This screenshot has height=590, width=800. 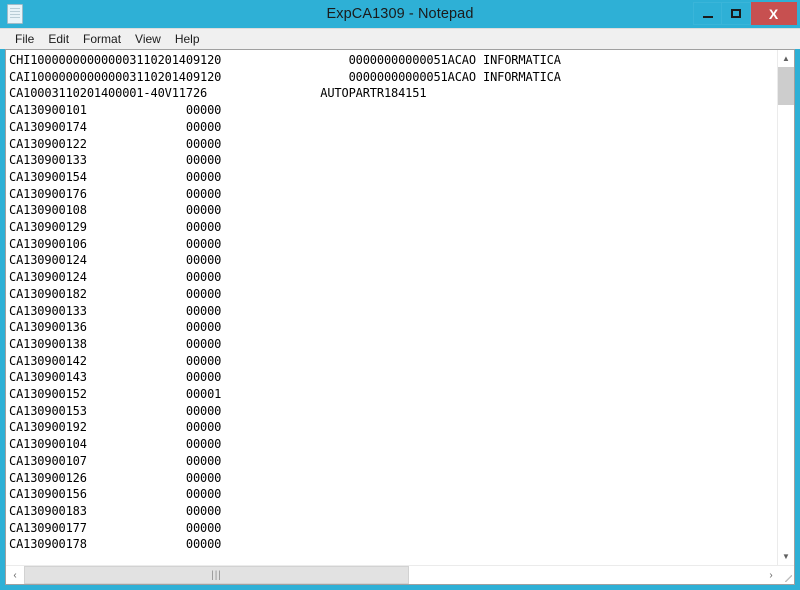 I want to click on window-controls: X, so click(x=745, y=13).